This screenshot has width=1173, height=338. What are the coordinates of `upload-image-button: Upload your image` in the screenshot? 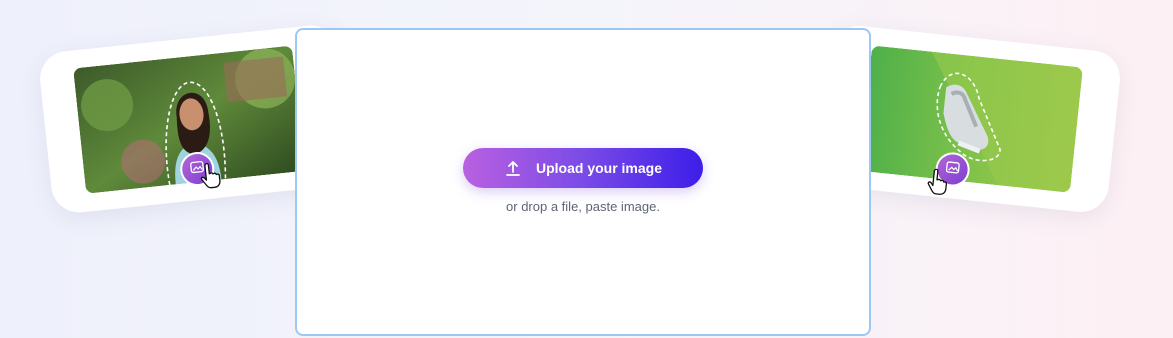 It's located at (583, 168).